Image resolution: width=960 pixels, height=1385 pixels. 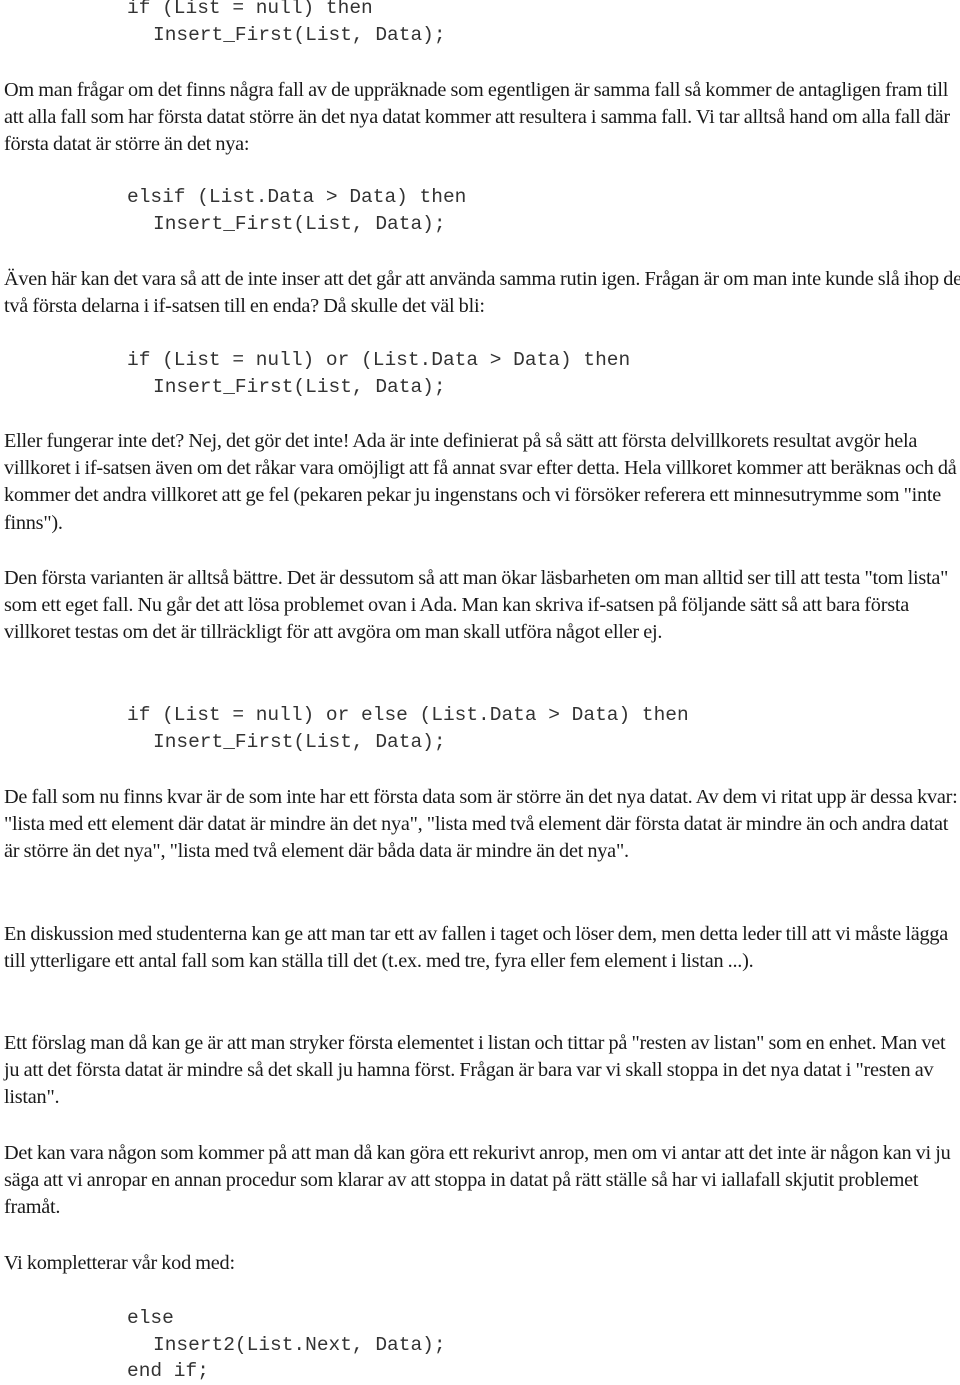 I want to click on paragraph-komplettera-kod: Vi kompletterar vår kod med:, so click(x=119, y=1263).